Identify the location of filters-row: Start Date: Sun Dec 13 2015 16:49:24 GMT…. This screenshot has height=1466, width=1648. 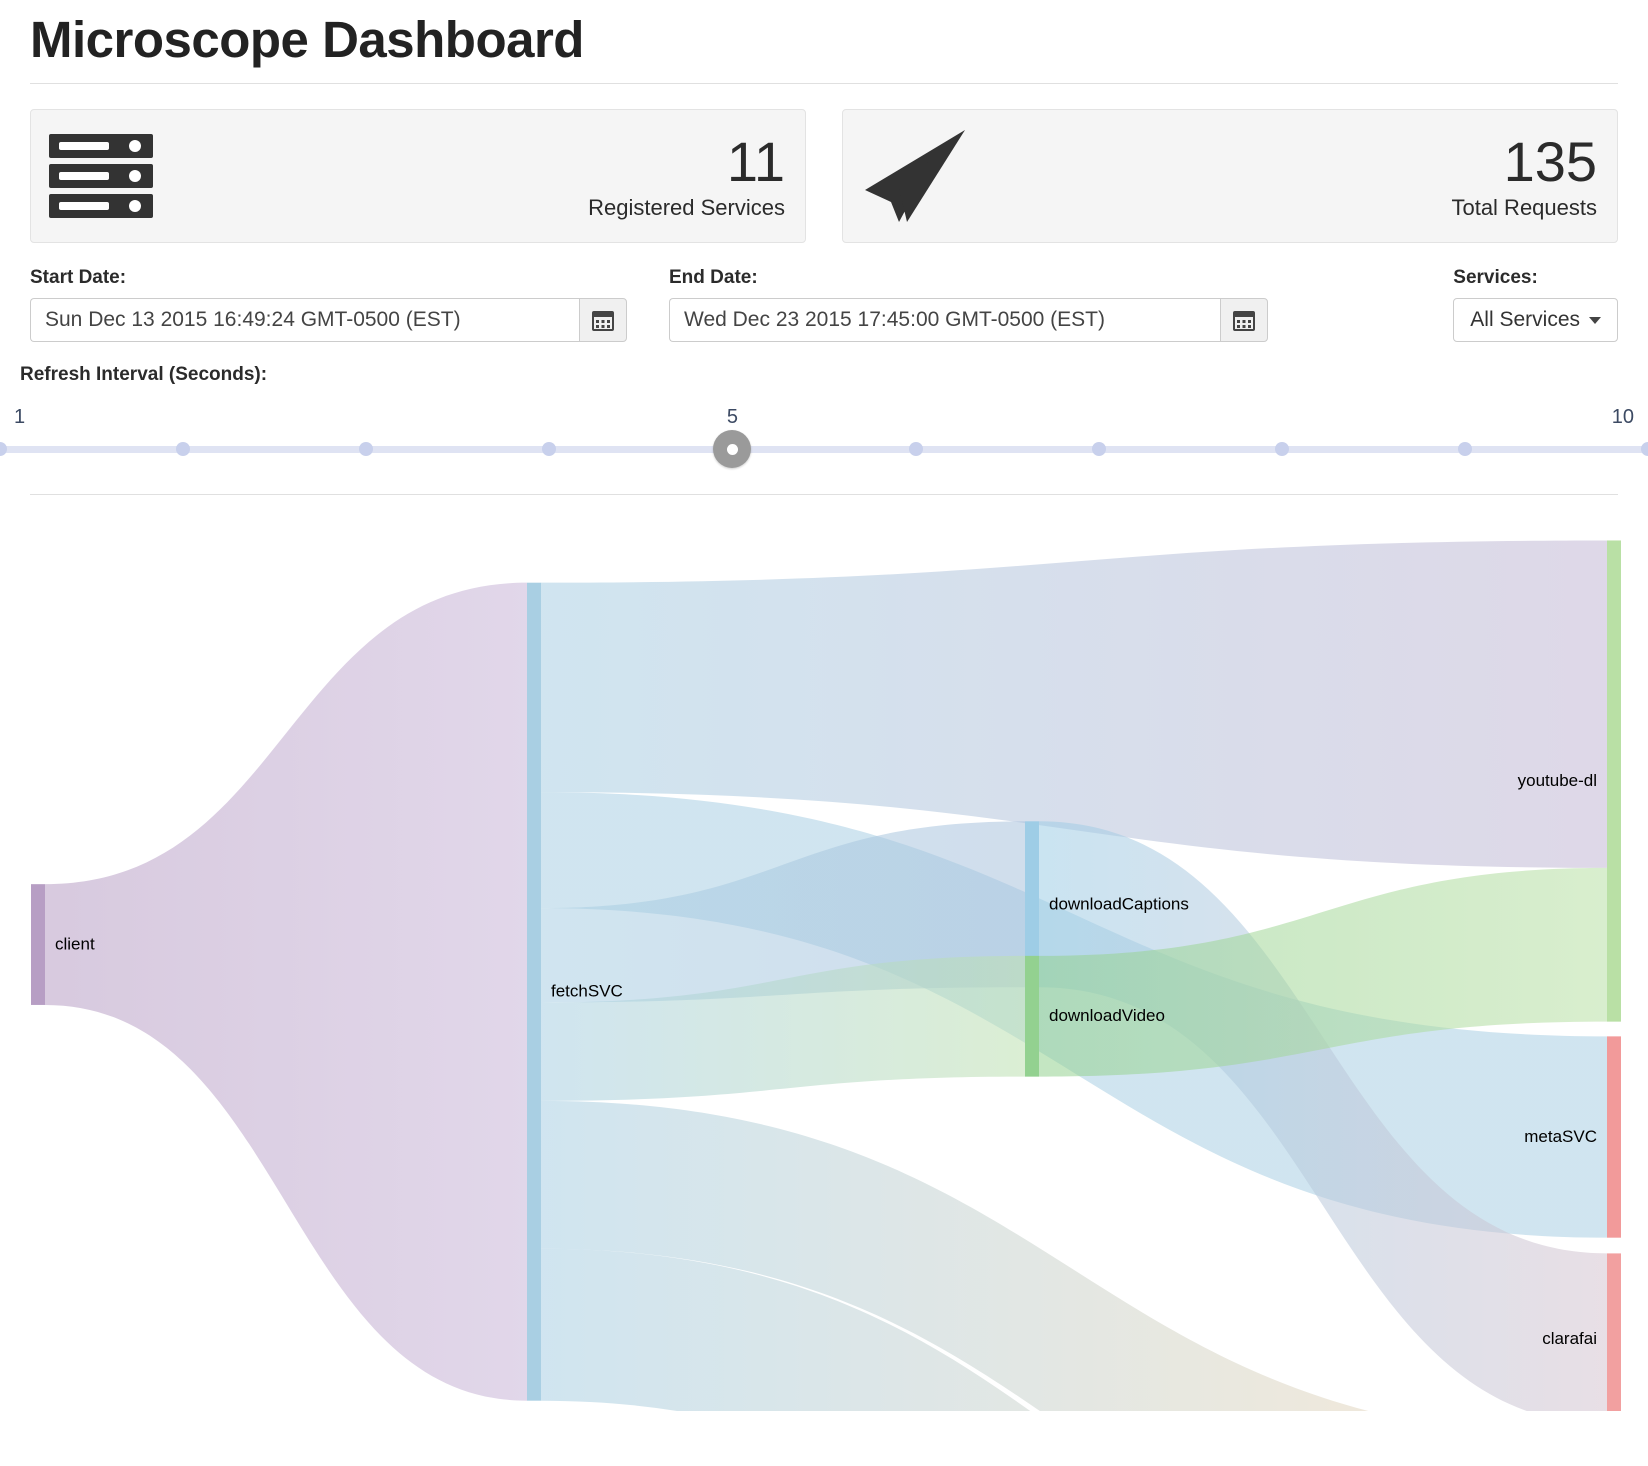
(824, 292).